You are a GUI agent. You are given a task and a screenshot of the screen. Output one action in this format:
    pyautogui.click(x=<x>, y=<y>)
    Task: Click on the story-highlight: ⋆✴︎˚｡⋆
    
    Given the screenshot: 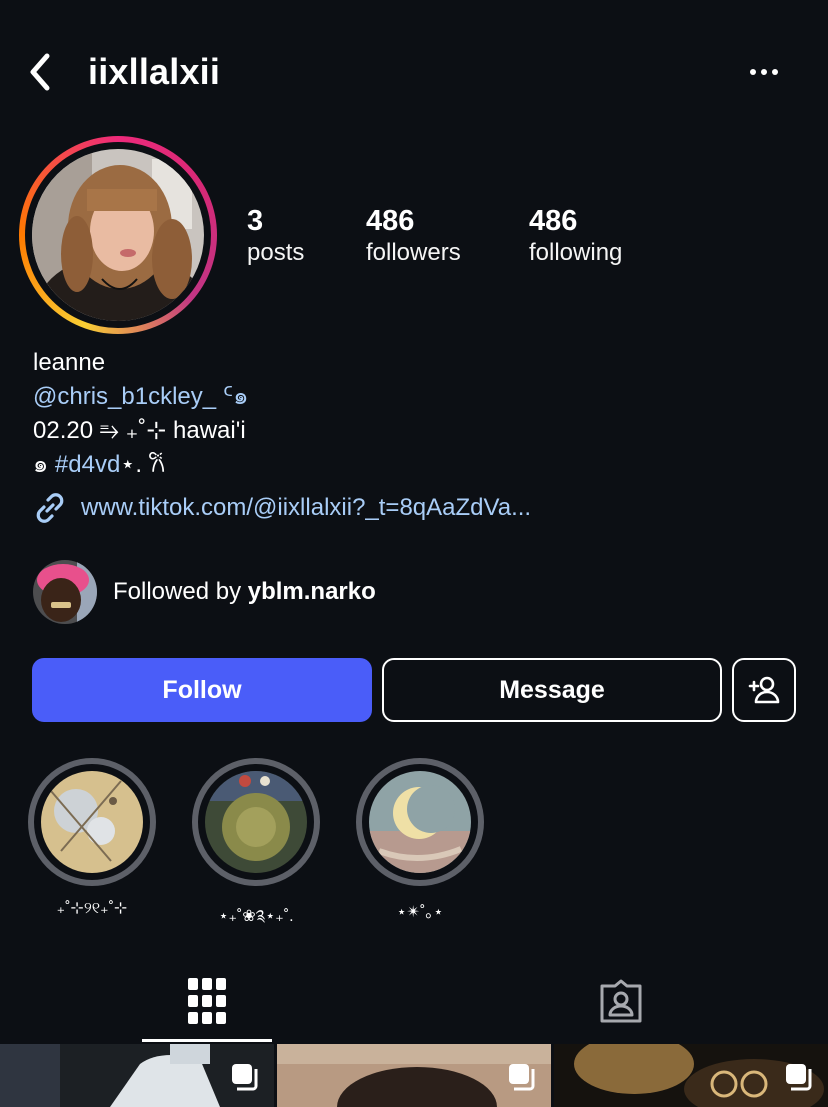 What is the action you would take?
    pyautogui.click(x=420, y=840)
    